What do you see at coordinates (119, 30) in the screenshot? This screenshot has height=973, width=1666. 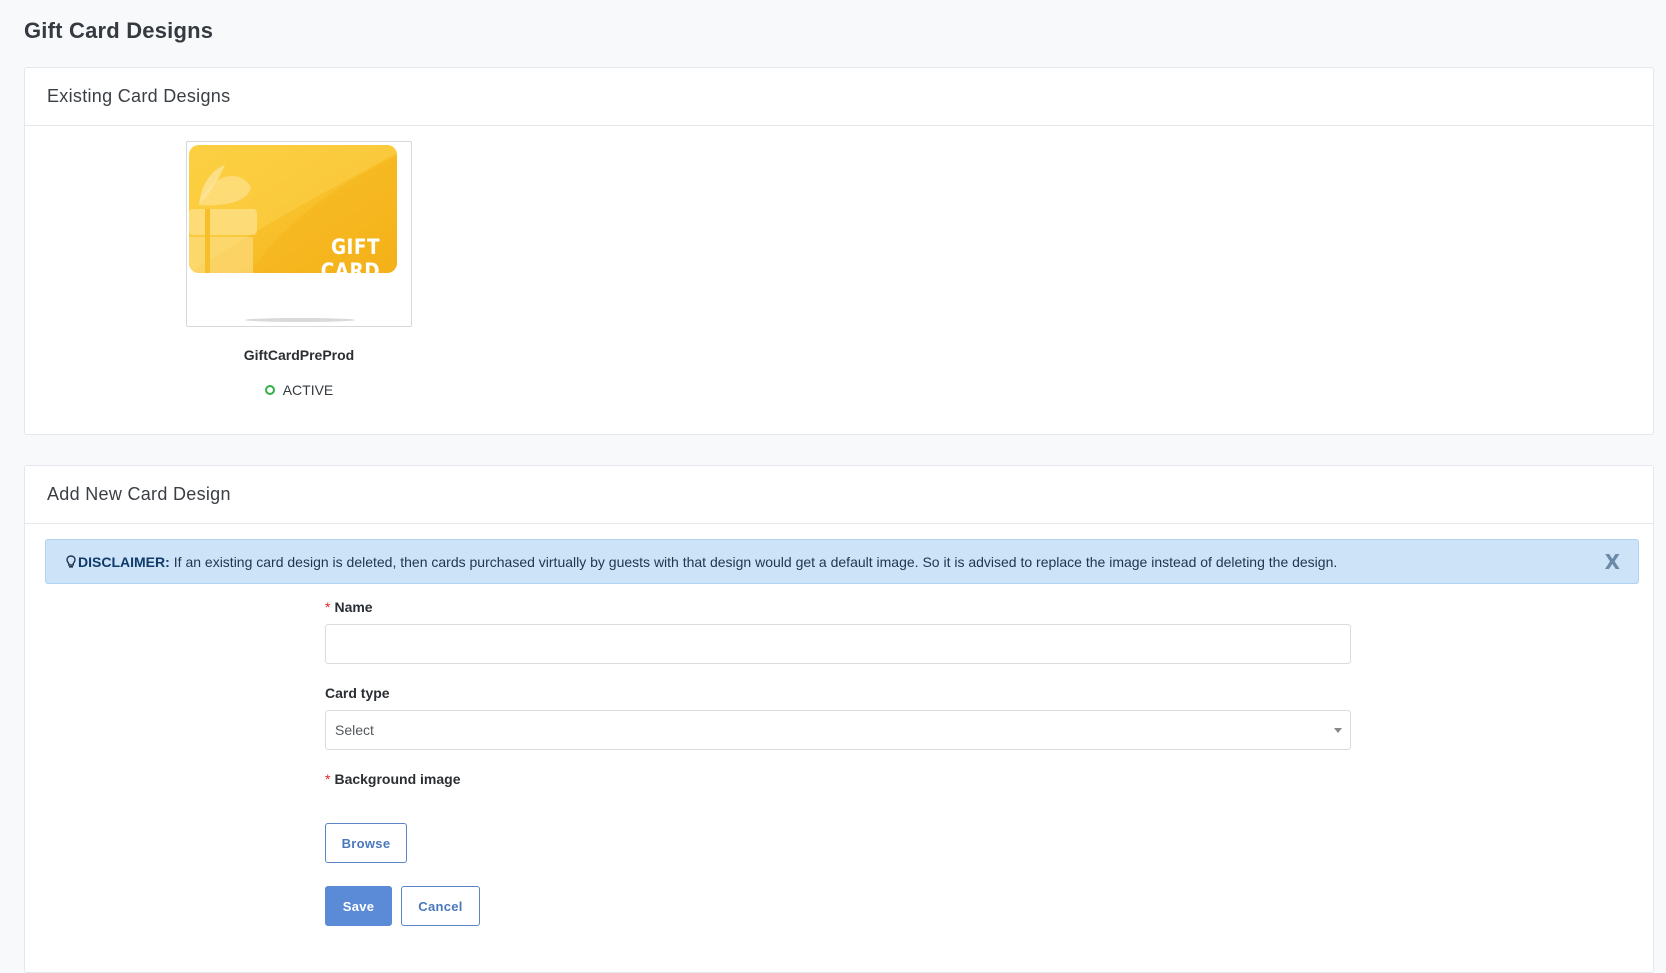 I see `page-title: Gift Card Designs` at bounding box center [119, 30].